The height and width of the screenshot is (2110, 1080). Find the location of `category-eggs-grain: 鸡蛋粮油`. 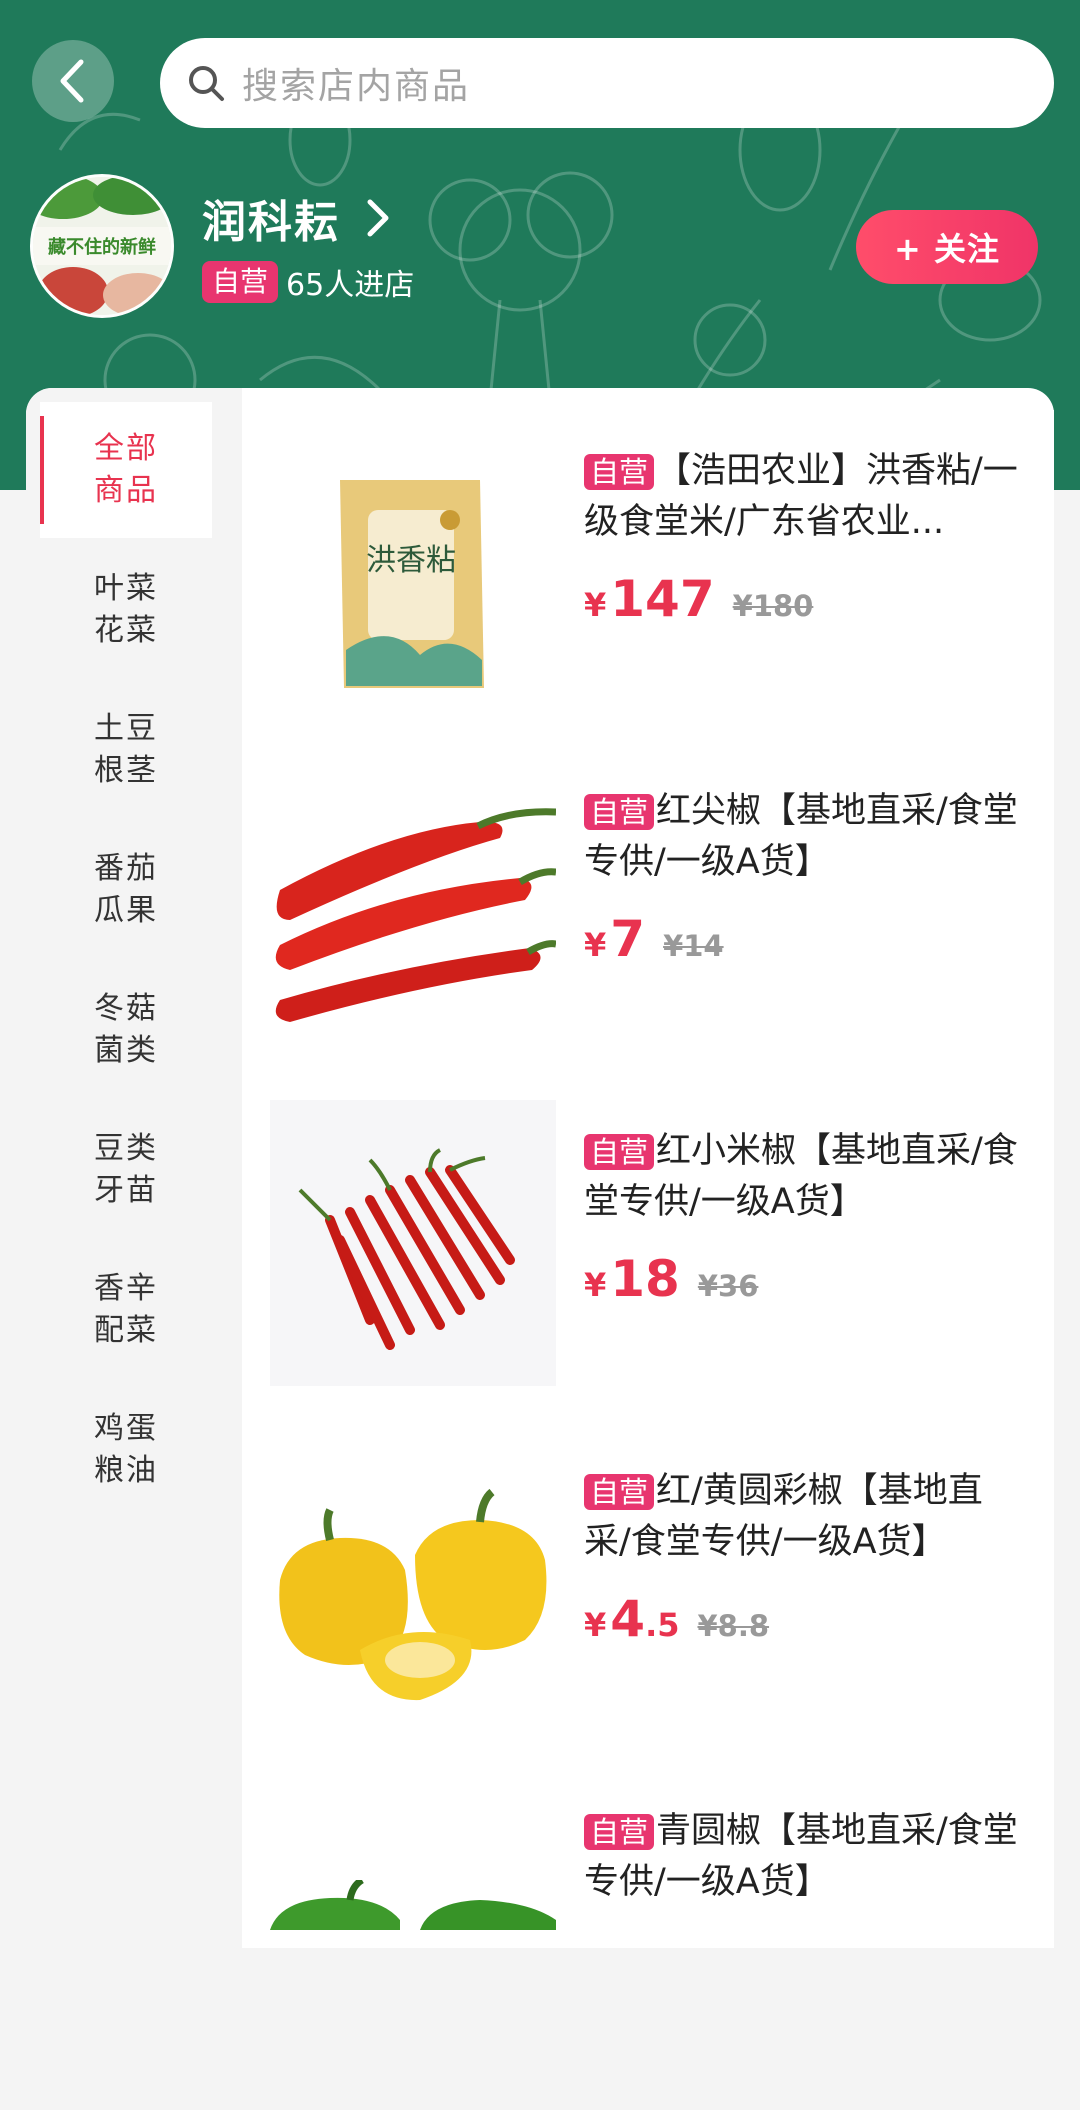

category-eggs-grain: 鸡蛋粮油 is located at coordinates (126, 1450).